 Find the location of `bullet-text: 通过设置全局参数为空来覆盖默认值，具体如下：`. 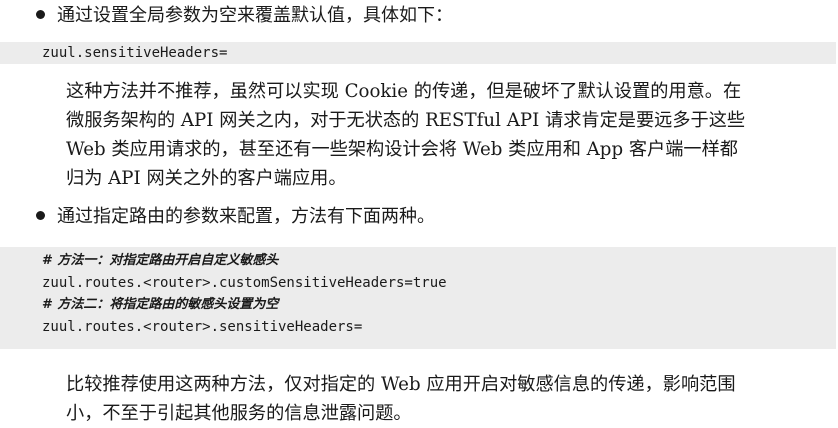

bullet-text: 通过设置全局参数为空来覆盖默认值，具体如下： is located at coordinates (255, 15).